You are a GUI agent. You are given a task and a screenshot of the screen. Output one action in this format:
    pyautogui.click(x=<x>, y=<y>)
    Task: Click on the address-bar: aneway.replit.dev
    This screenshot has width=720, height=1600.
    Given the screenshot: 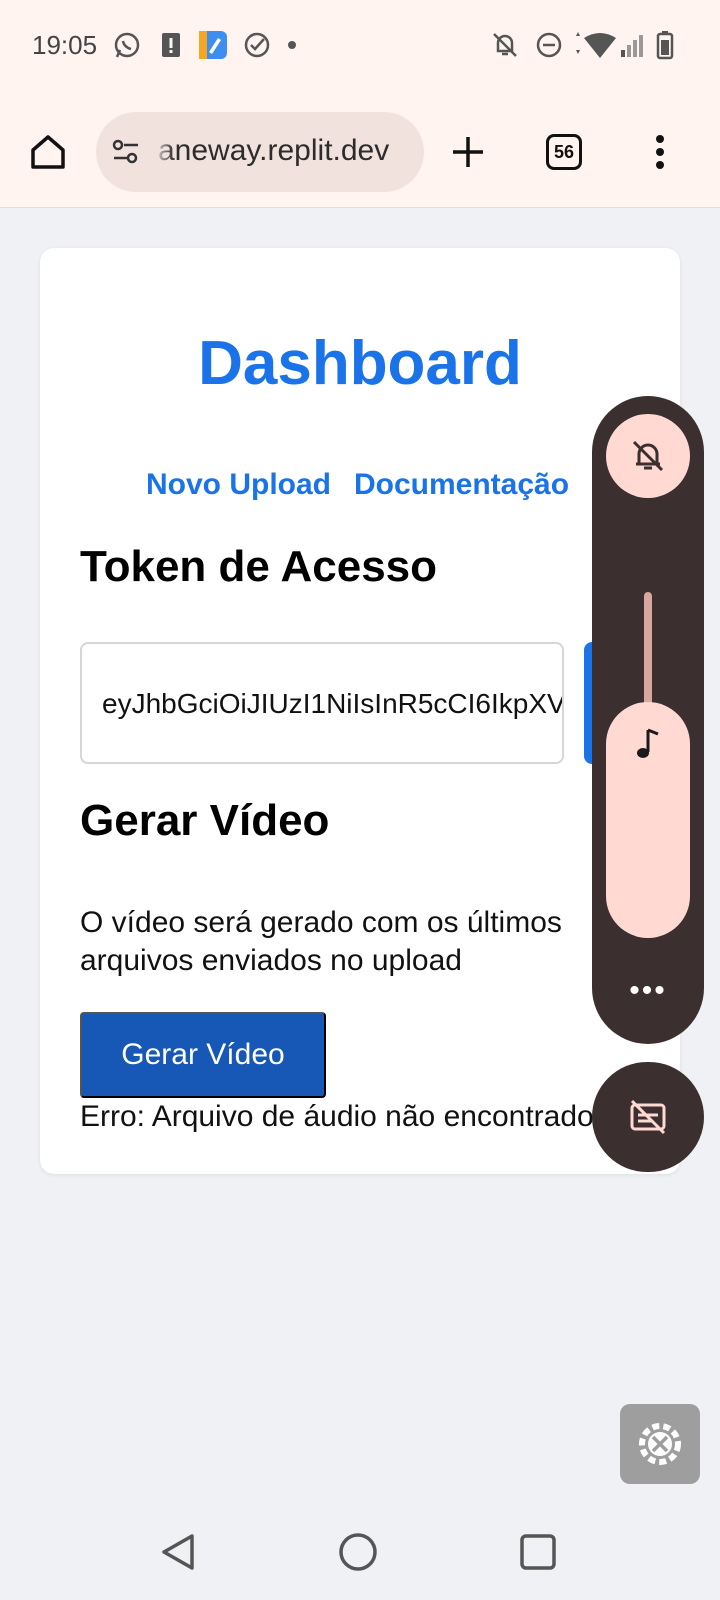 What is the action you would take?
    pyautogui.click(x=260, y=152)
    